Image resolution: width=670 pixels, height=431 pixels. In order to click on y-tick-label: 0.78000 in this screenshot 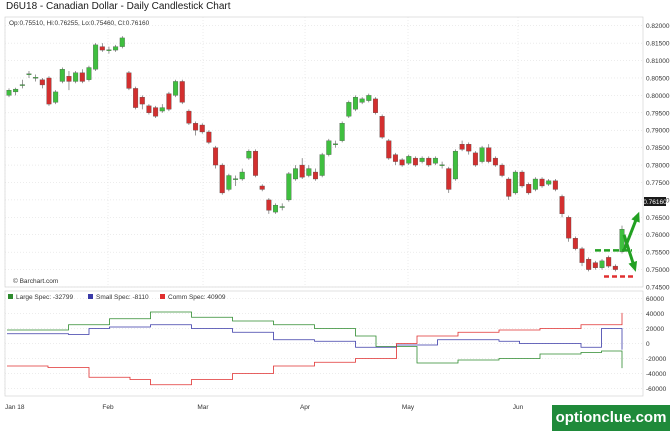, I will do `click(658, 166)`.